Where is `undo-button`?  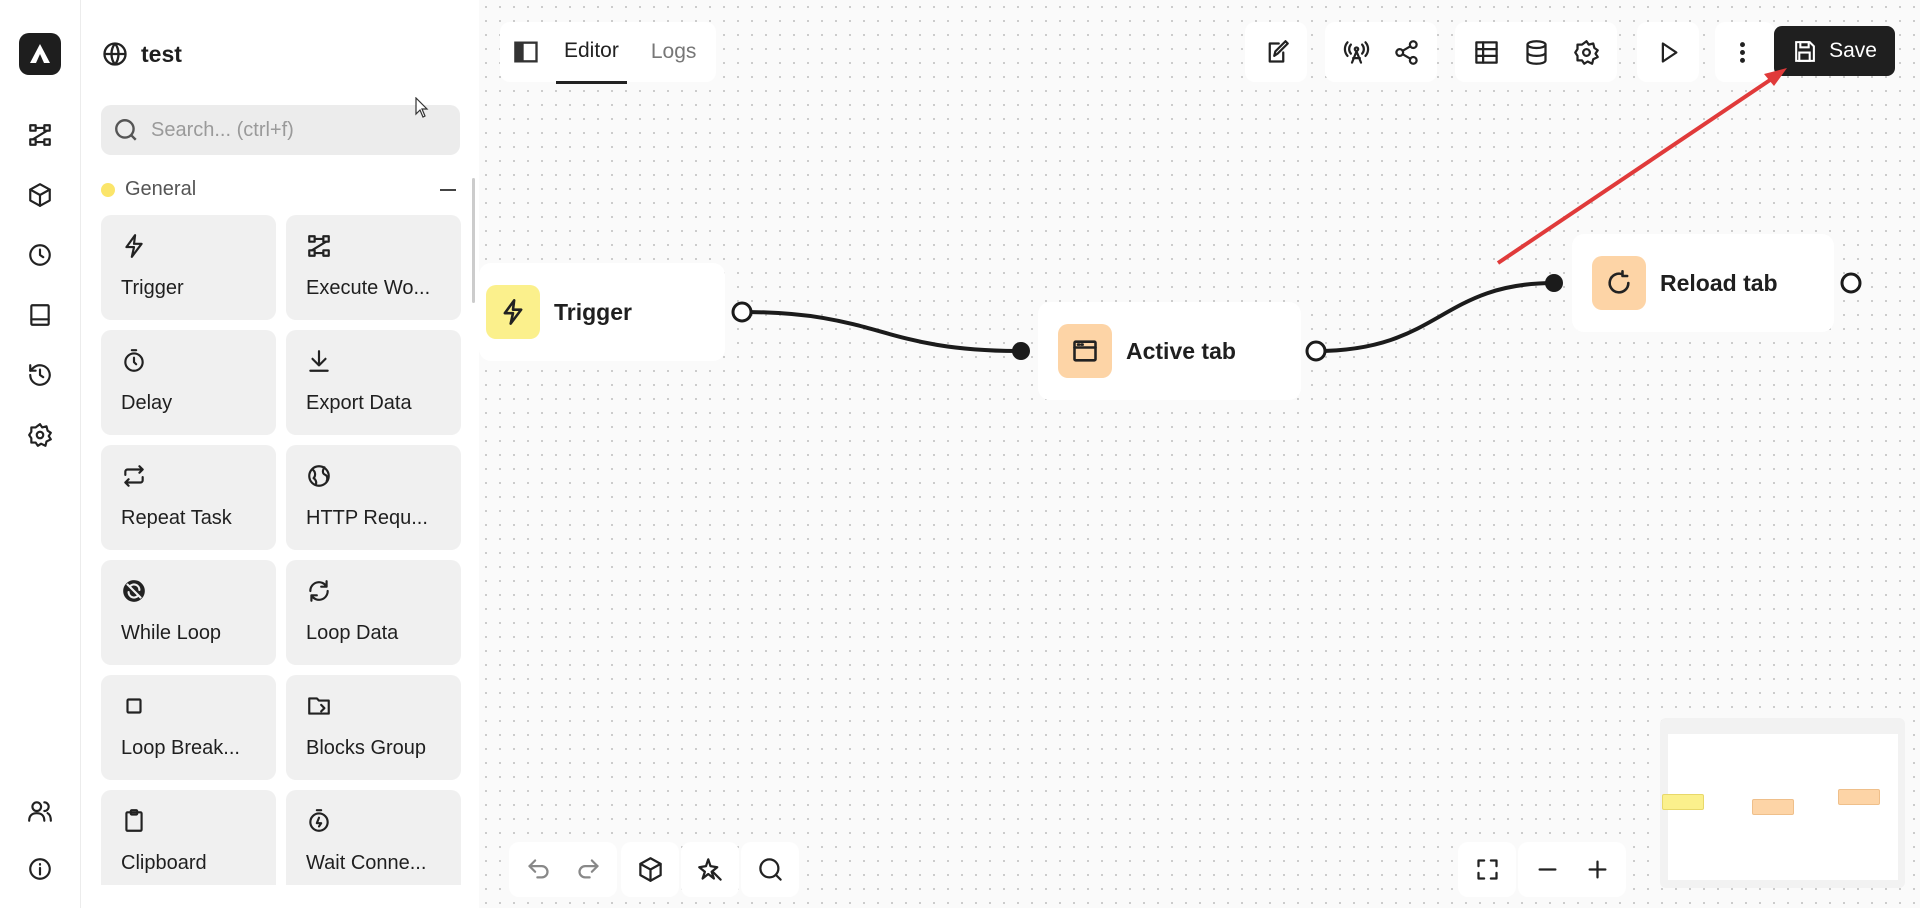 undo-button is located at coordinates (538, 870).